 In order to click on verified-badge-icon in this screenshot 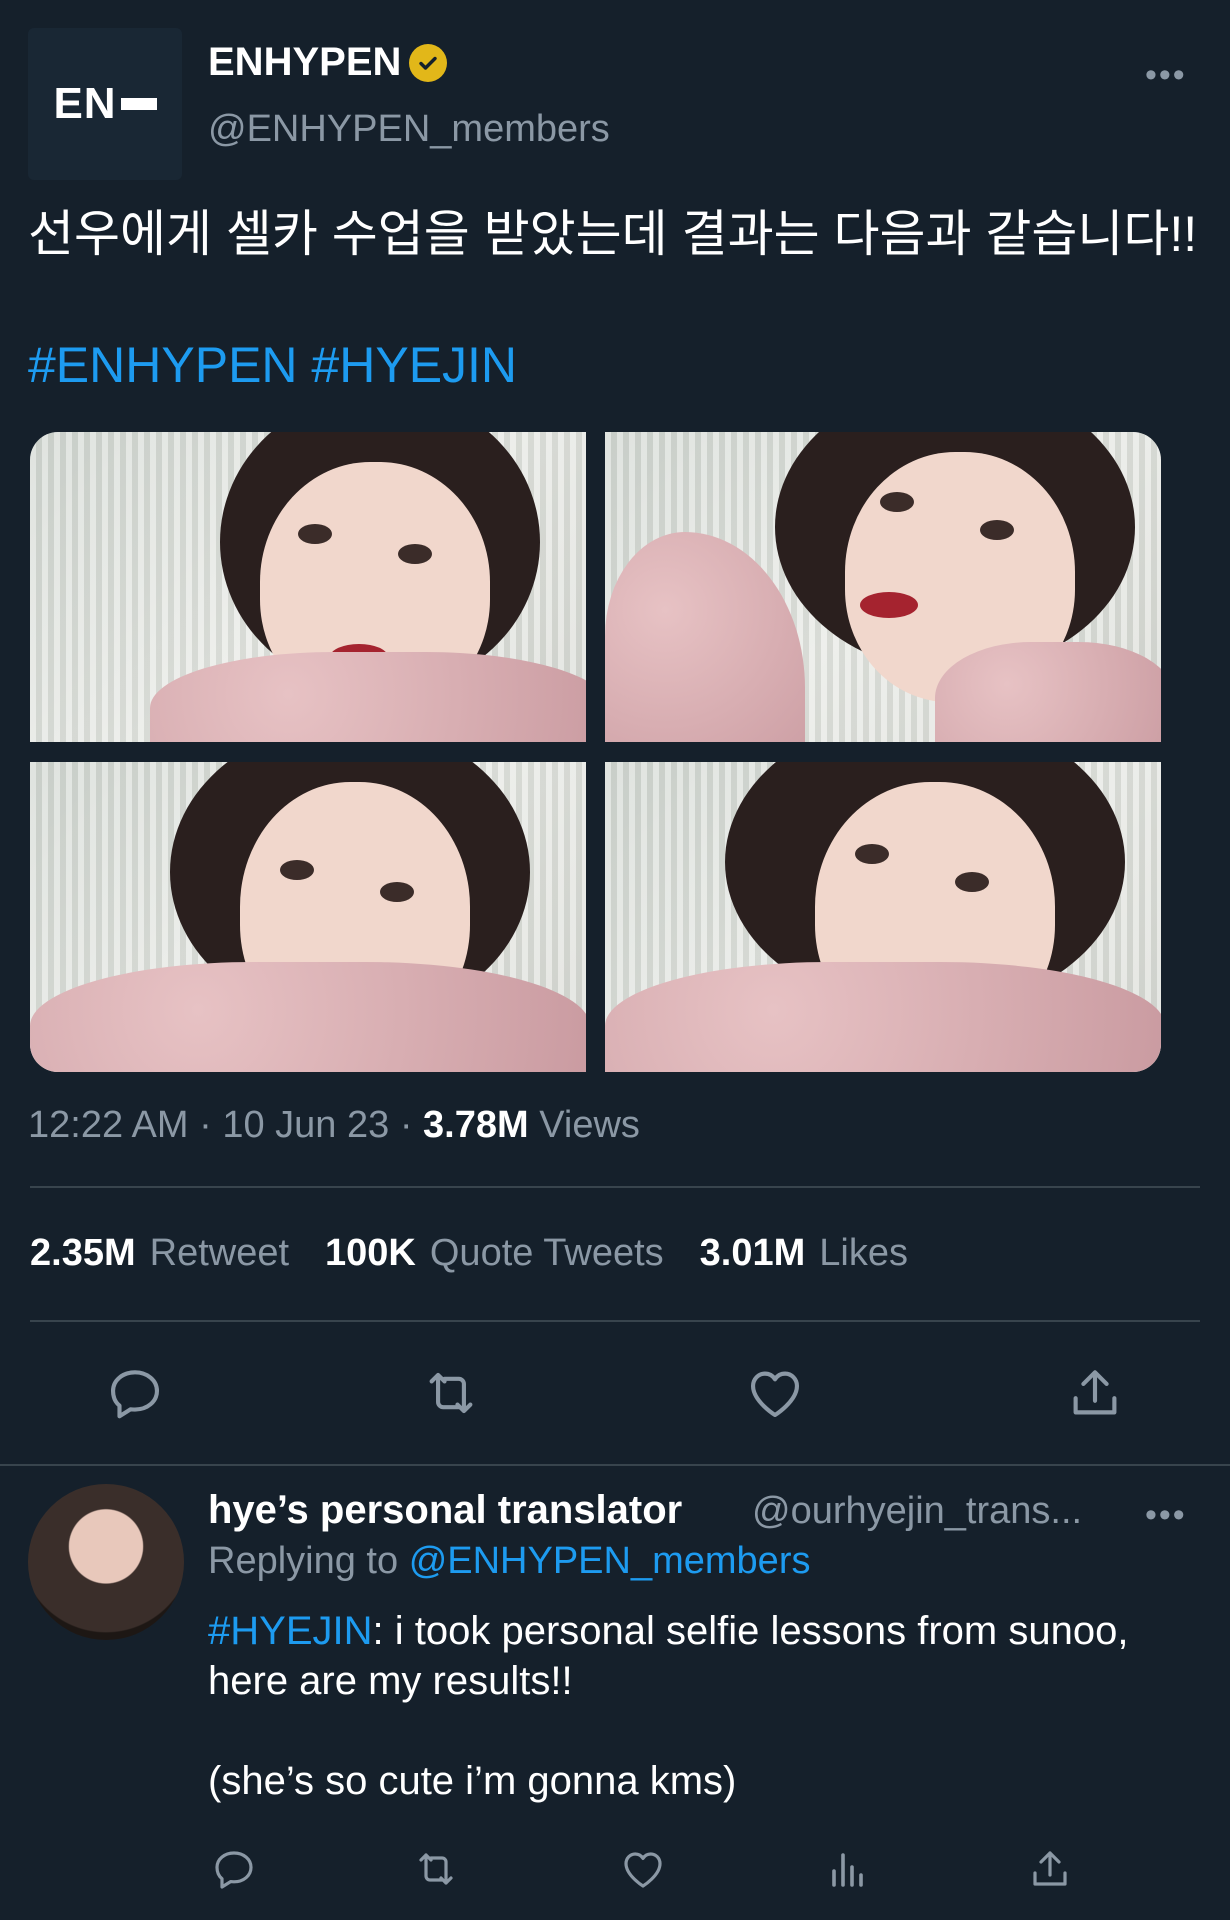, I will do `click(428, 62)`.